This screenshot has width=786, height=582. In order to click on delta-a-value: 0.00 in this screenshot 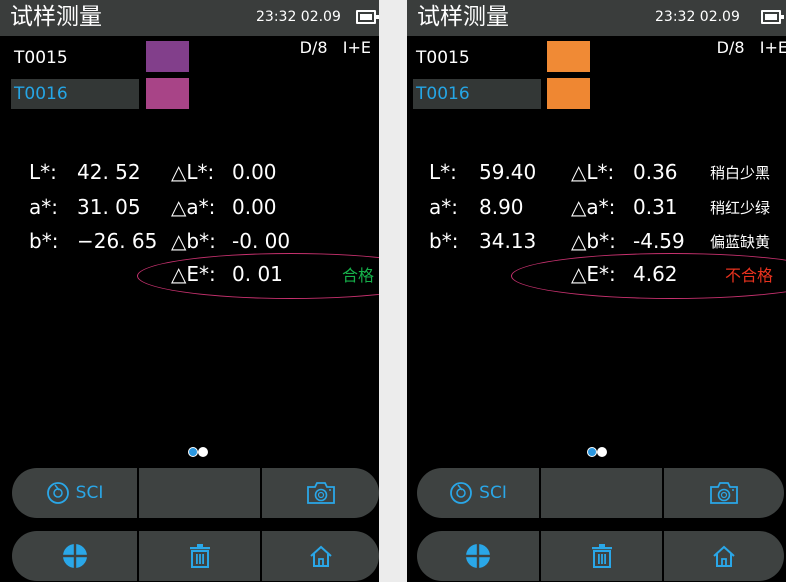, I will do `click(254, 207)`.